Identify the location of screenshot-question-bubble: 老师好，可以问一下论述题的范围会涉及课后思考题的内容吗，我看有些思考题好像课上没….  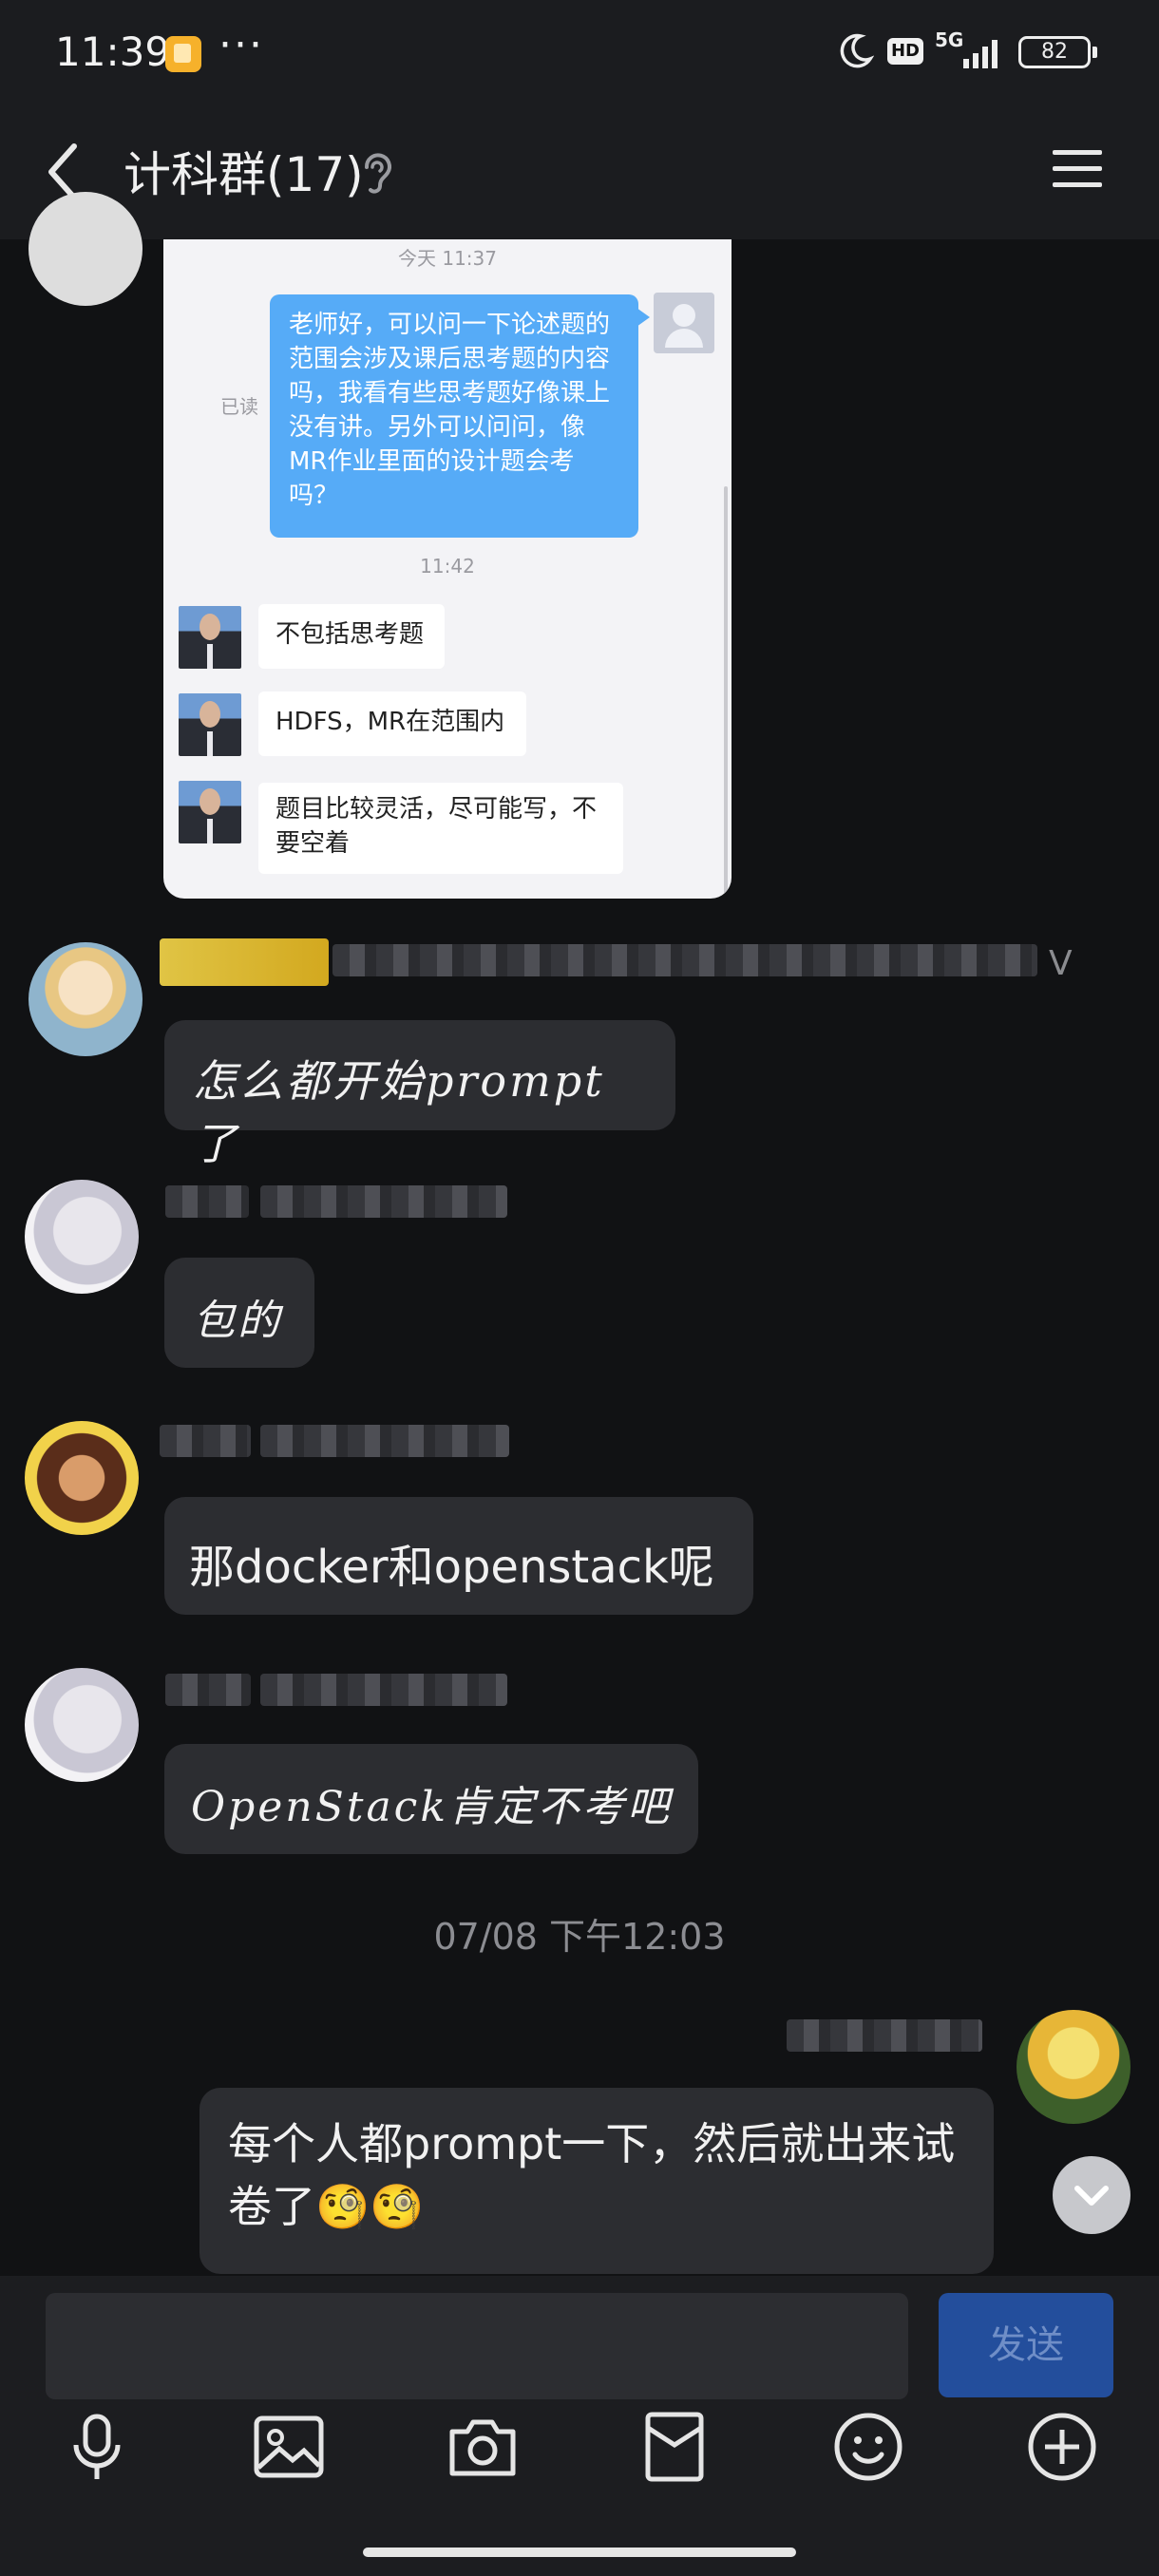
(460, 416).